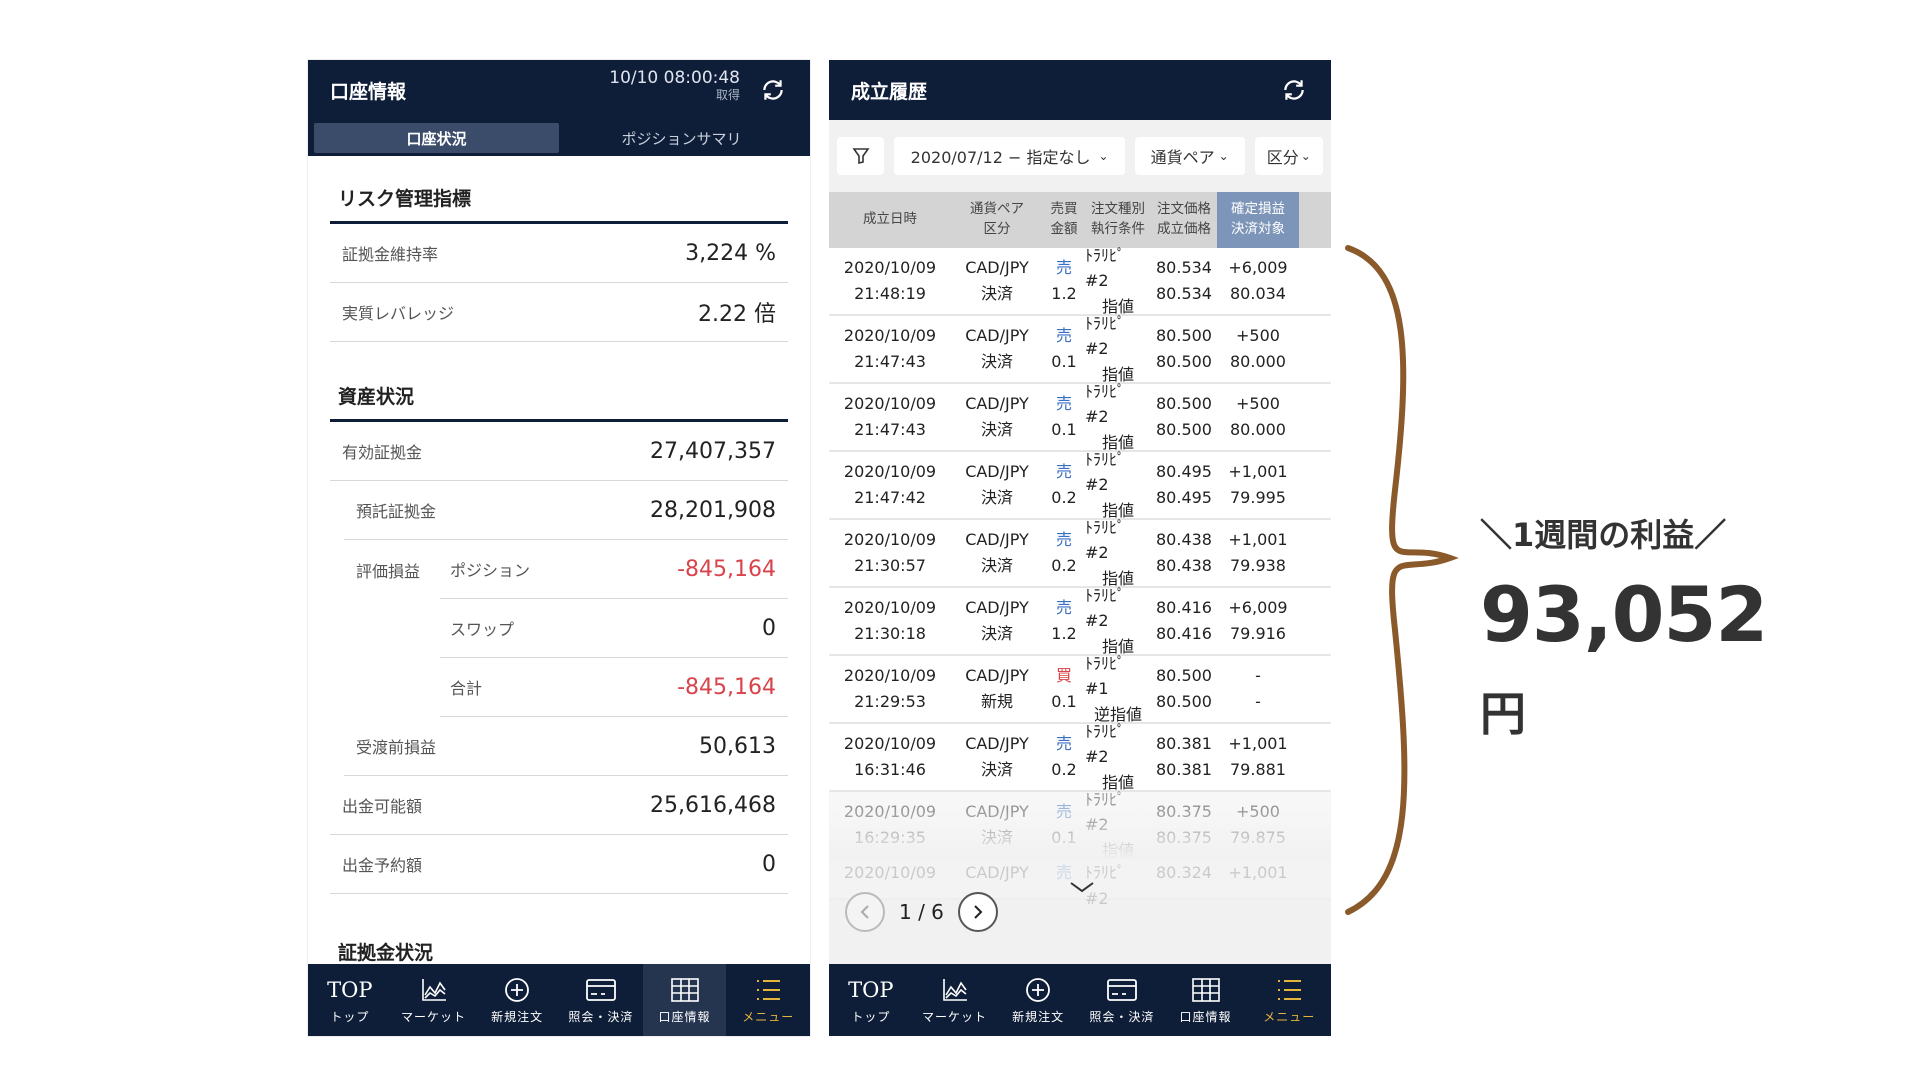  Describe the element at coordinates (1118, 220) in the screenshot. I see `col-header-order-type: 注文種別 執行条件` at that location.